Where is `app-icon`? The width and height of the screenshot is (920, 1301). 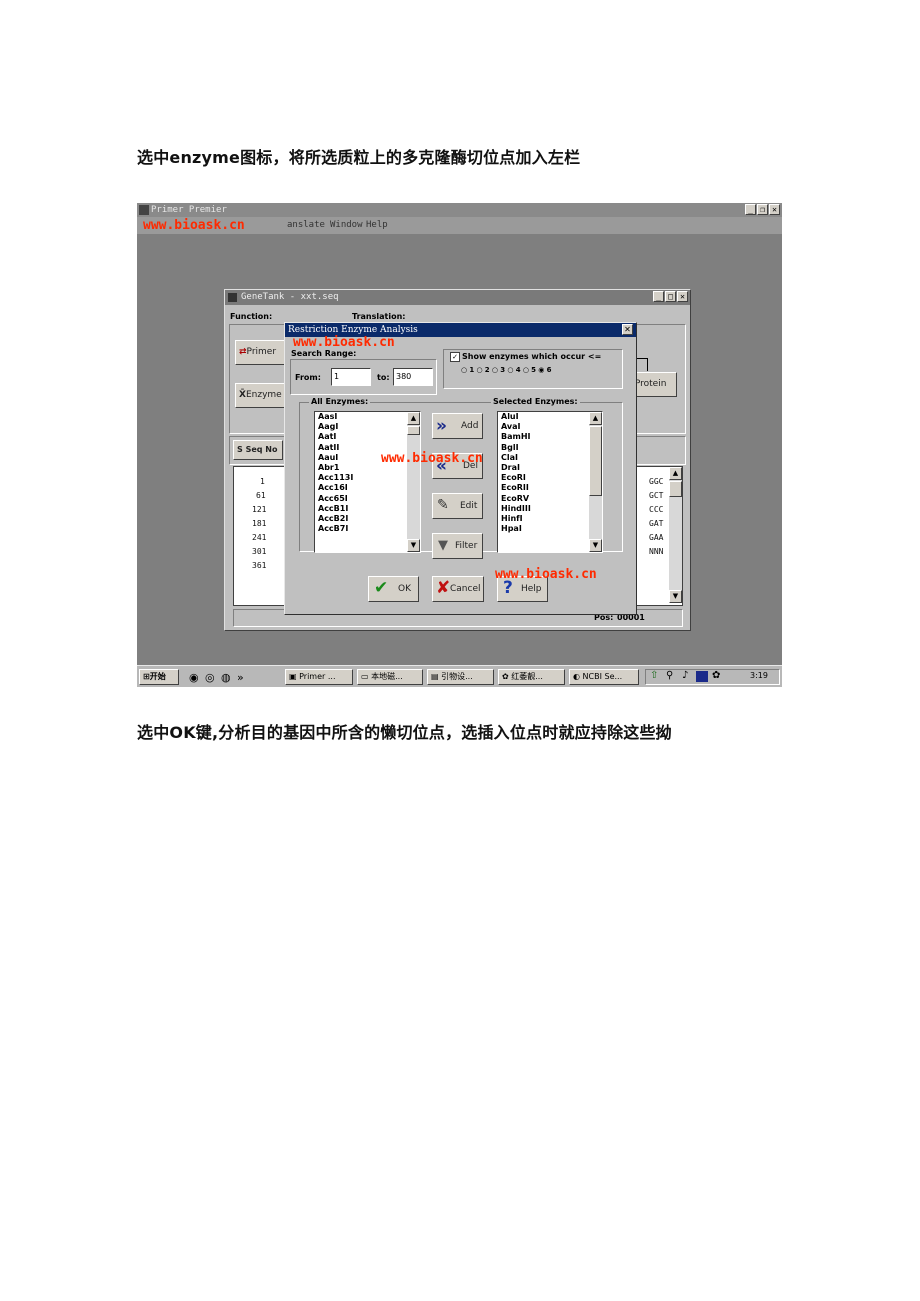 app-icon is located at coordinates (144, 210).